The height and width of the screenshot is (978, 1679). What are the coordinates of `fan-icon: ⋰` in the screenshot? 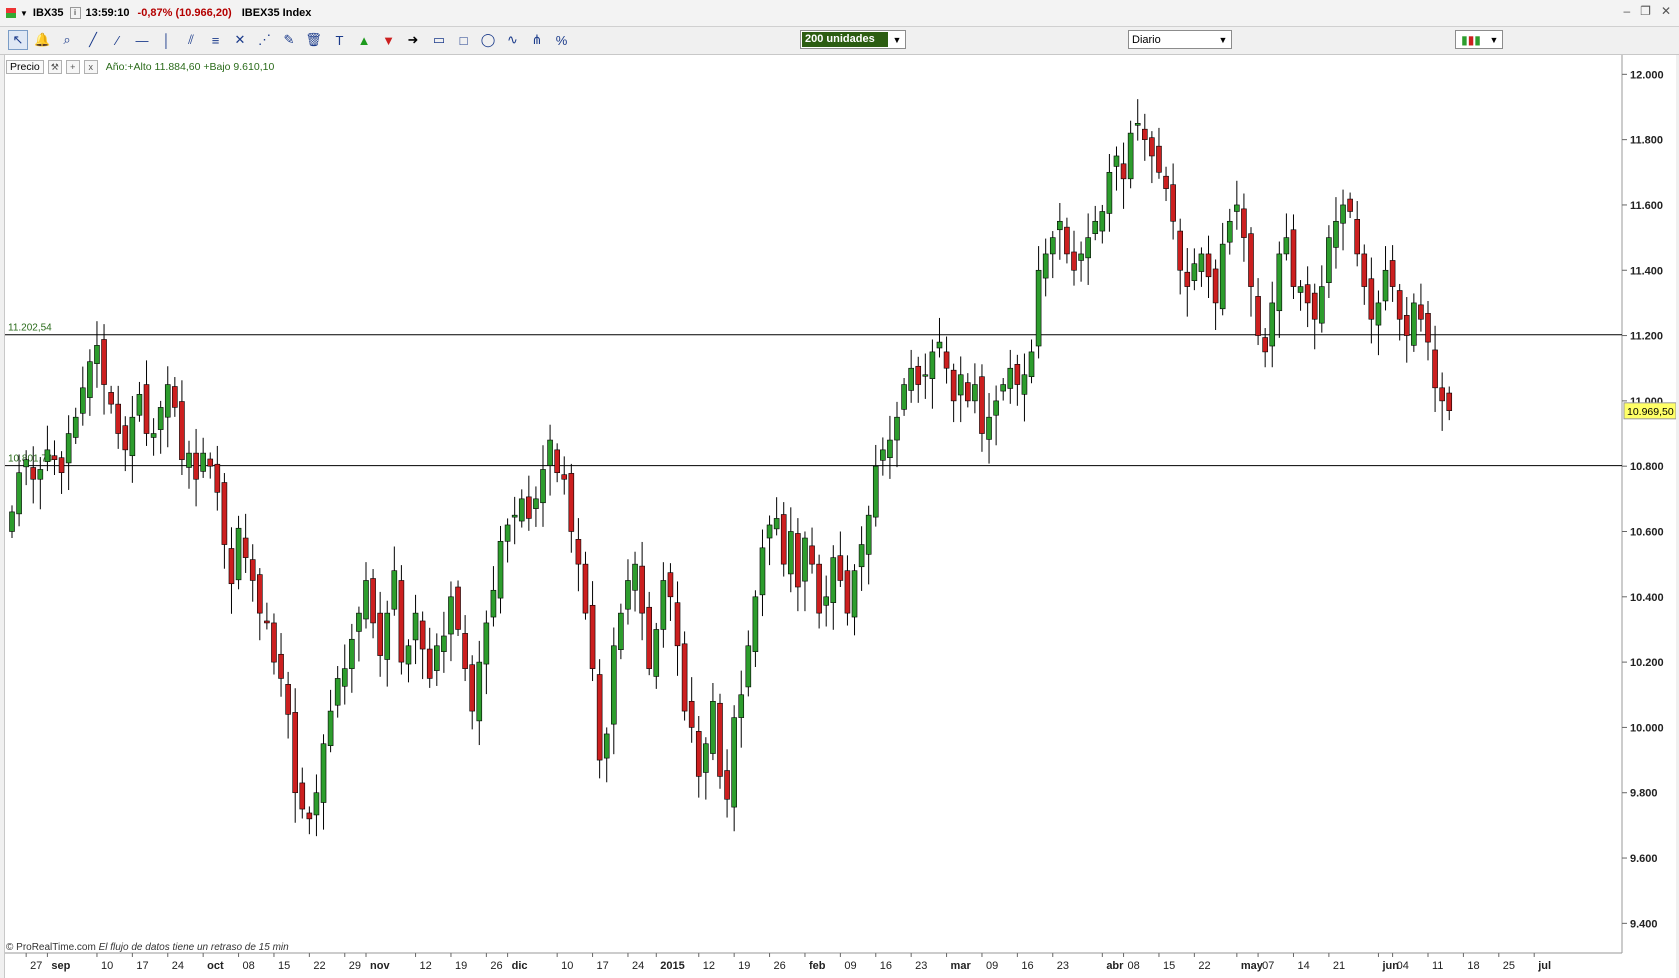 It's located at (265, 40).